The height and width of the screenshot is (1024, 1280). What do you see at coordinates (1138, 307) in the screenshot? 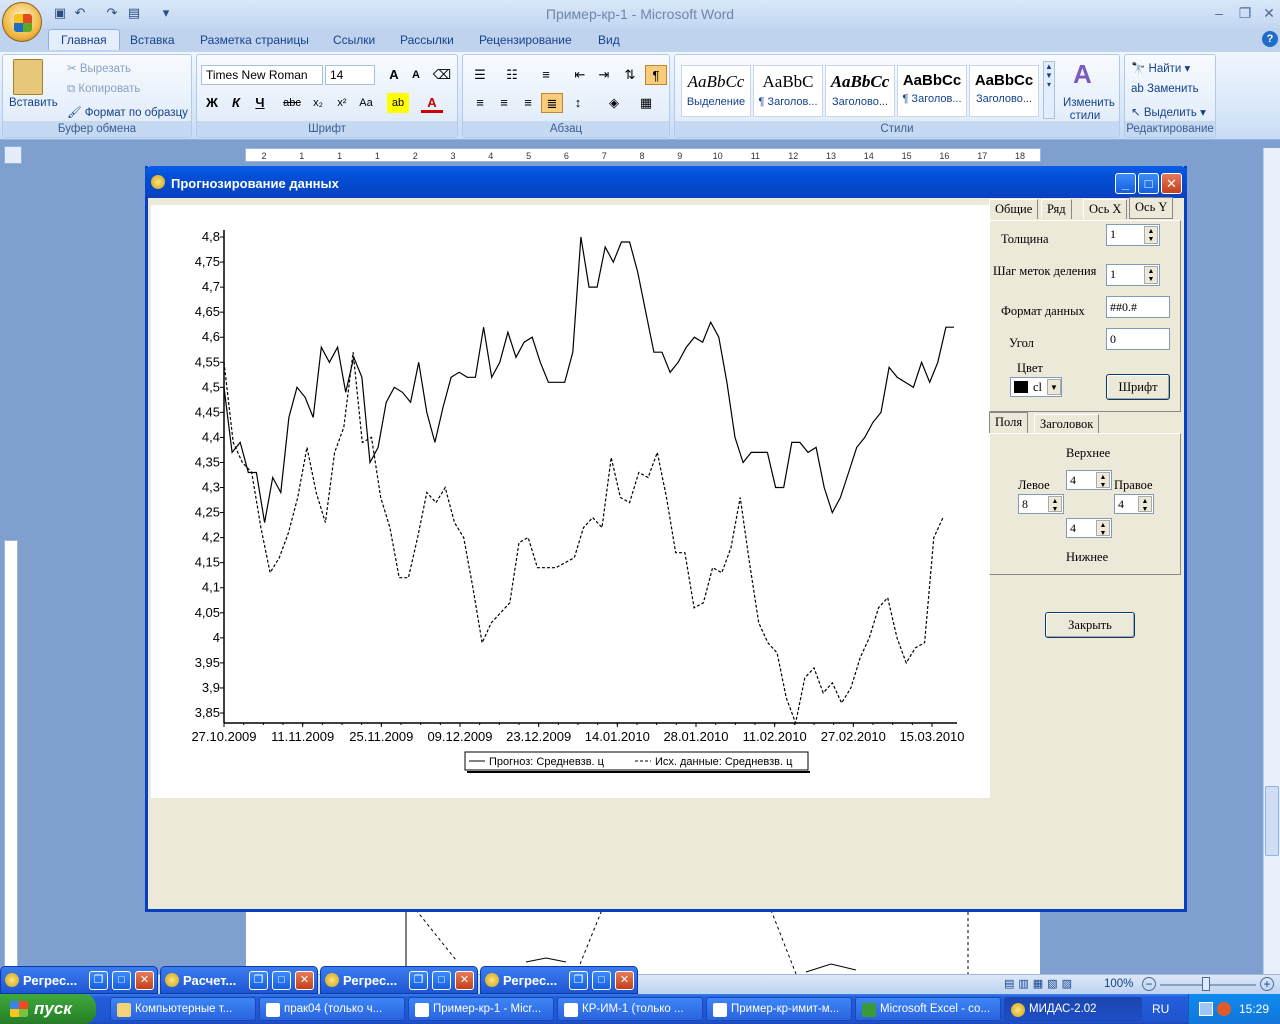
I see `format-input: ##0.#` at bounding box center [1138, 307].